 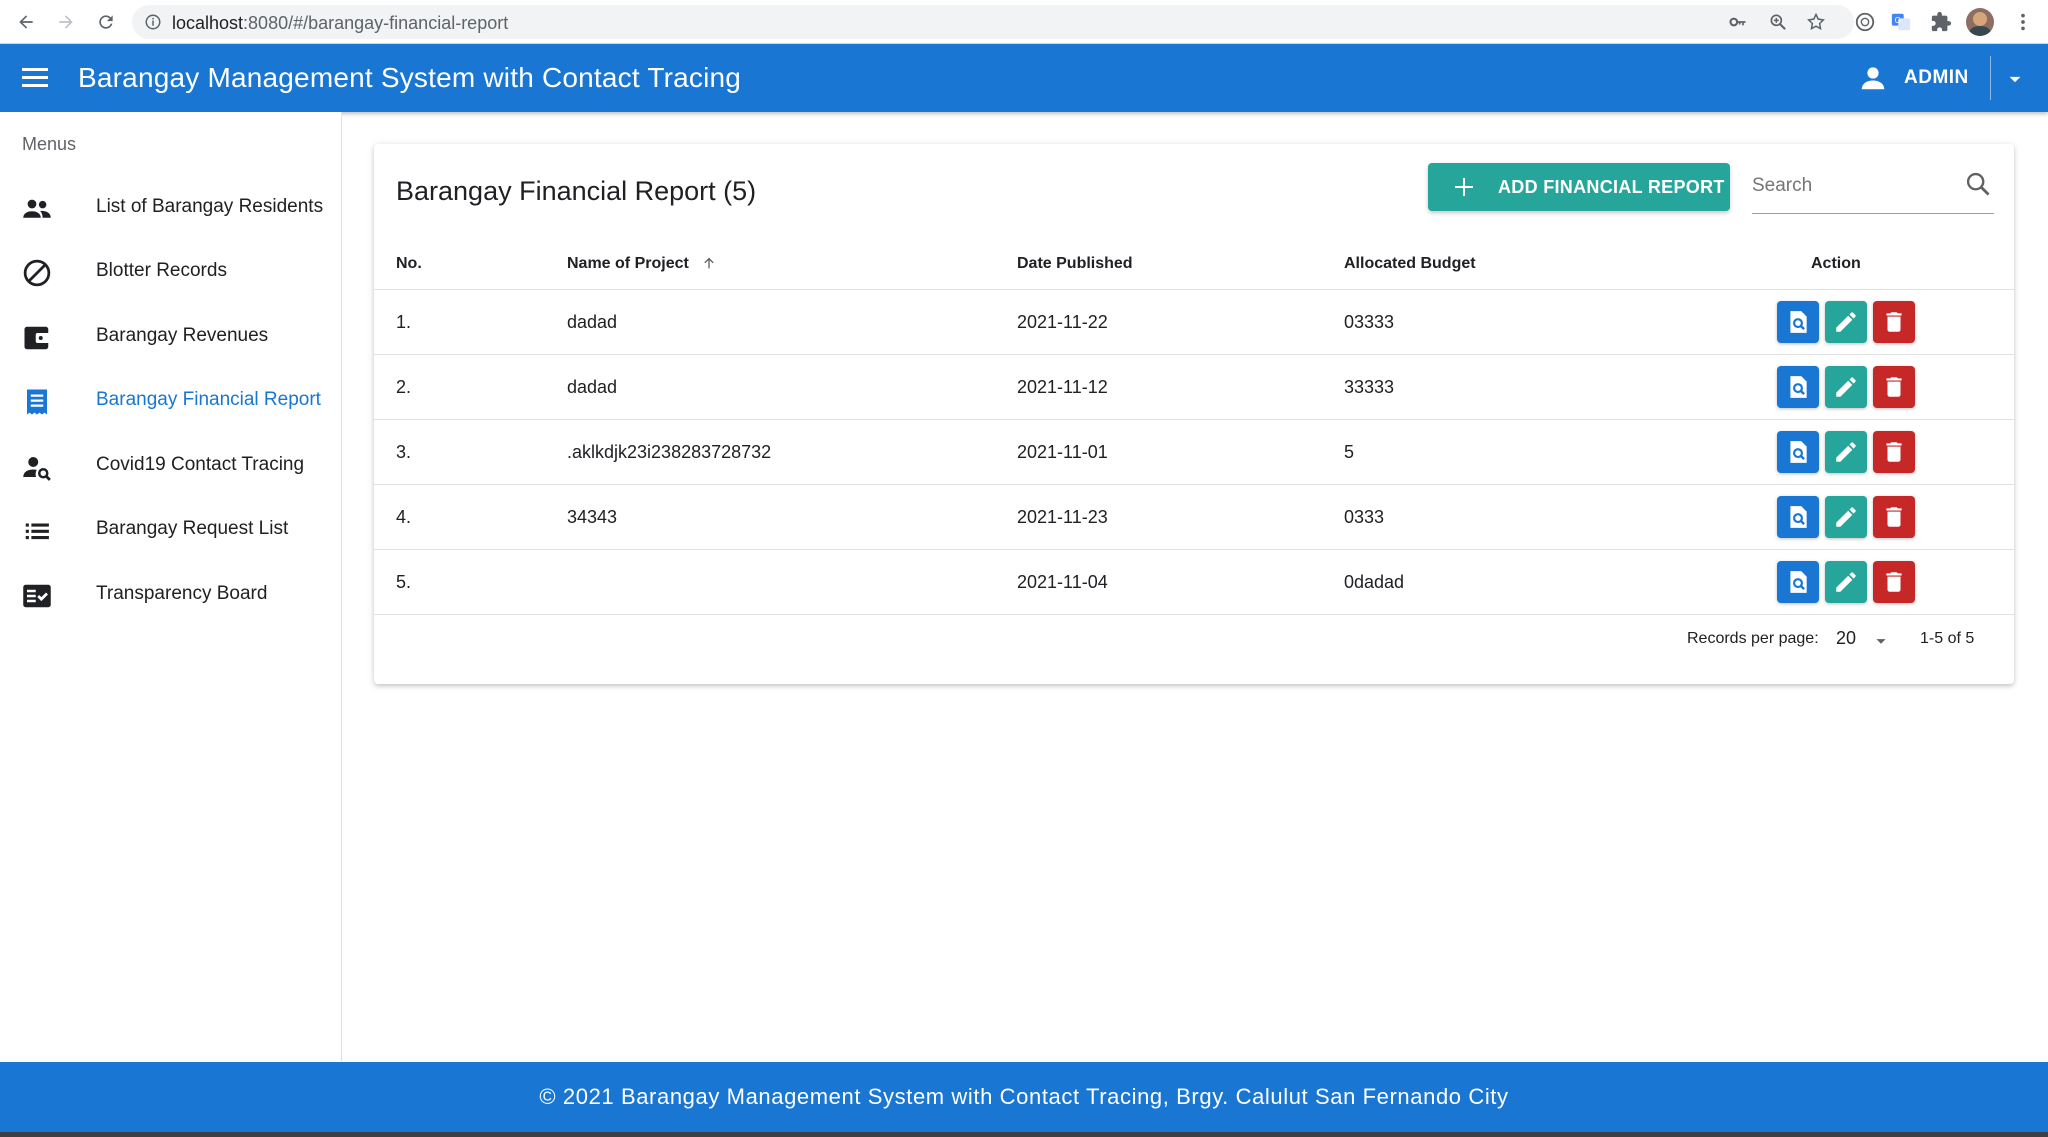 I want to click on column-header-name: Name of Project, so click(x=642, y=264).